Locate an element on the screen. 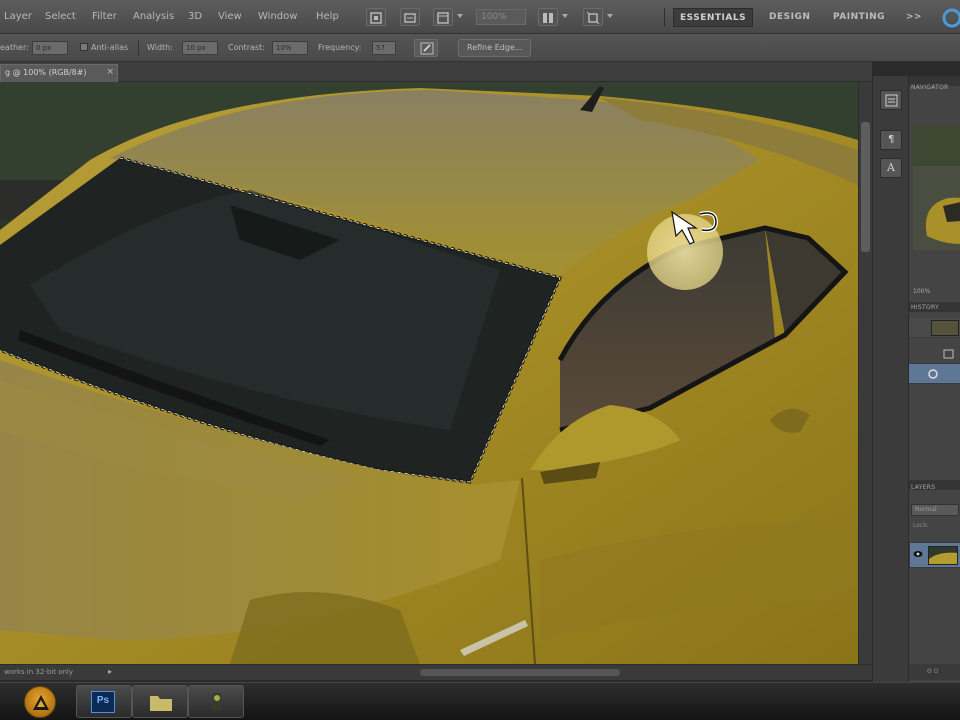 This screenshot has width=960, height=720. menu-select: Select is located at coordinates (60, 16).